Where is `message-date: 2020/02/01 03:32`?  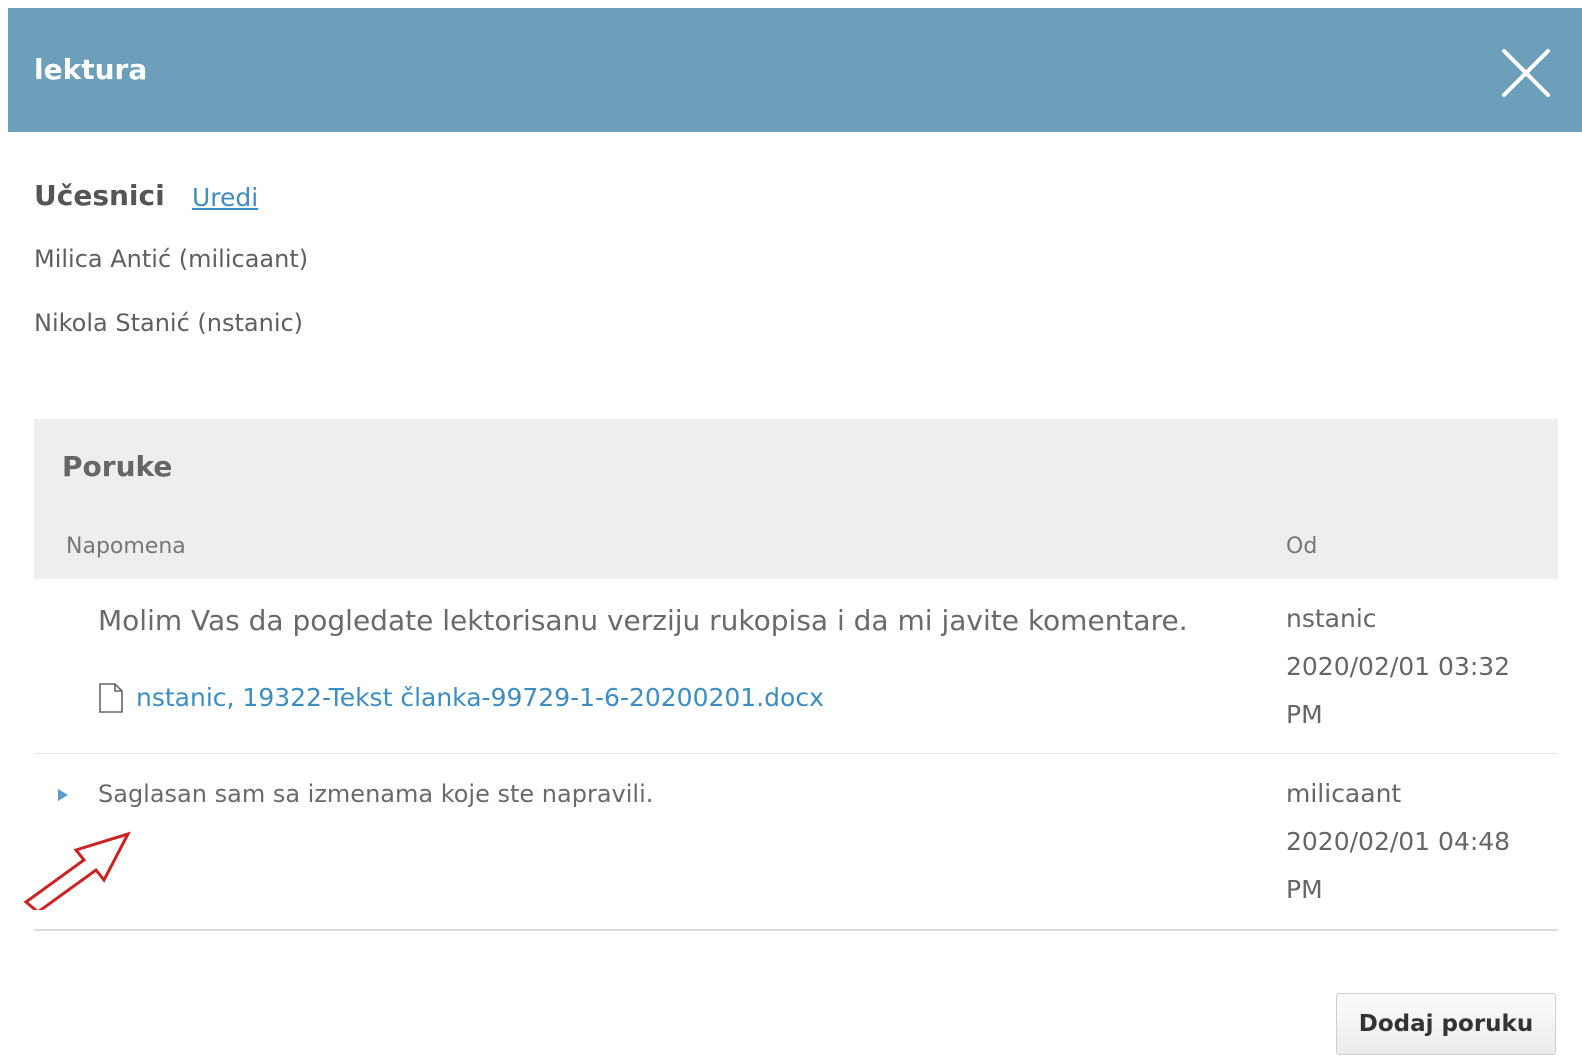 message-date: 2020/02/01 03:32 is located at coordinates (1398, 666).